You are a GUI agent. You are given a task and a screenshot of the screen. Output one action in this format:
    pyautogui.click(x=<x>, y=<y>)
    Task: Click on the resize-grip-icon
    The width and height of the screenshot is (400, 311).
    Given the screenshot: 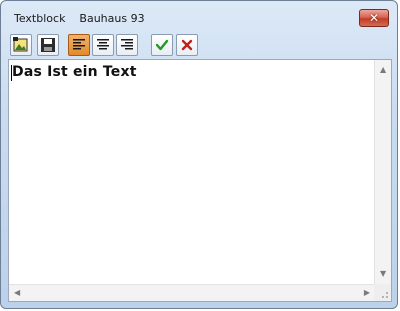 What is the action you would take?
    pyautogui.click(x=385, y=295)
    